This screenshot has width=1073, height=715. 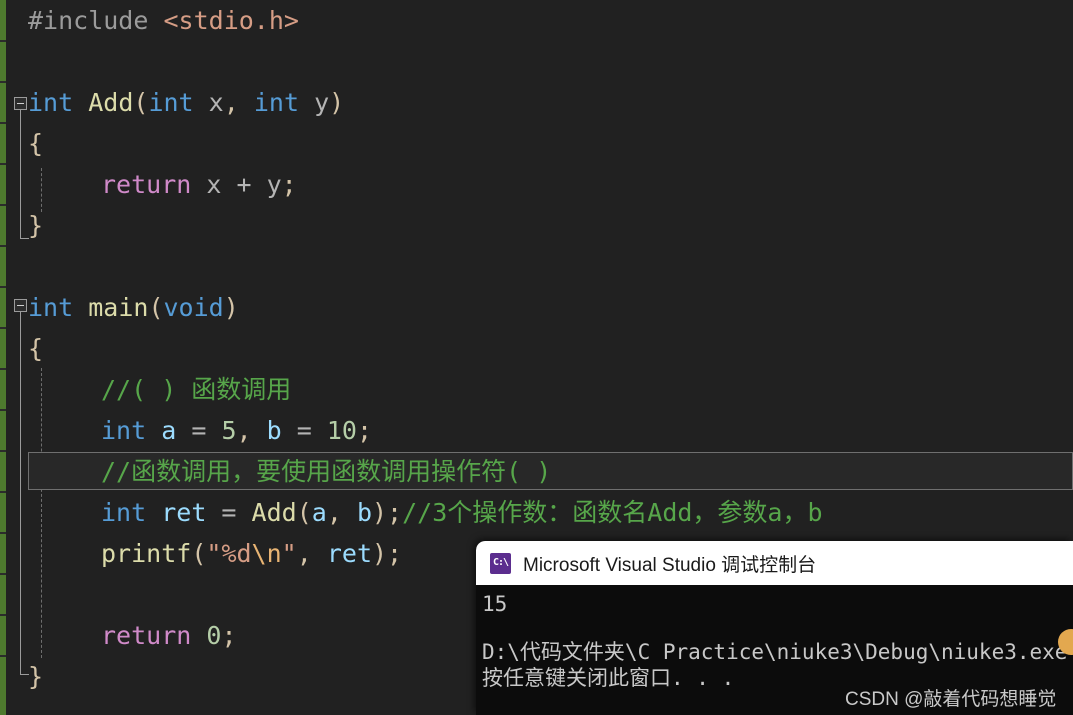 What do you see at coordinates (536, 225) in the screenshot?
I see `code-line-5: }` at bounding box center [536, 225].